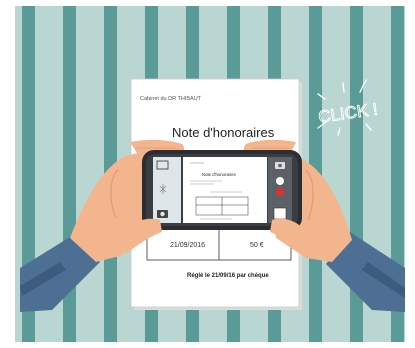  I want to click on gallery-thumbnail-icon, so click(280, 213).